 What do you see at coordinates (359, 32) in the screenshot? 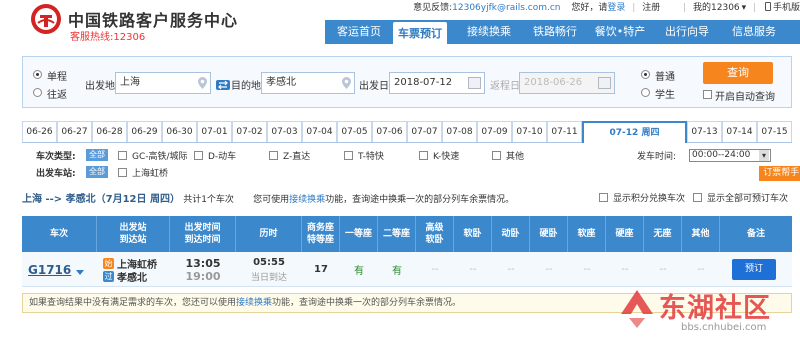
I see `nav-home: 客运首页` at bounding box center [359, 32].